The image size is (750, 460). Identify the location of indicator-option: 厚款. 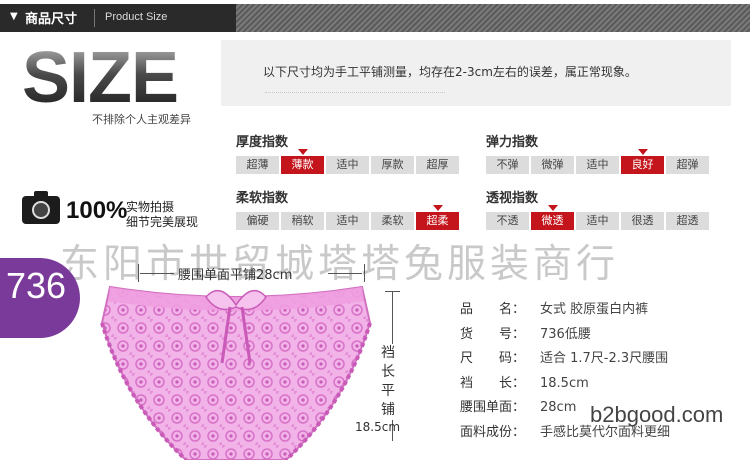
(392, 165).